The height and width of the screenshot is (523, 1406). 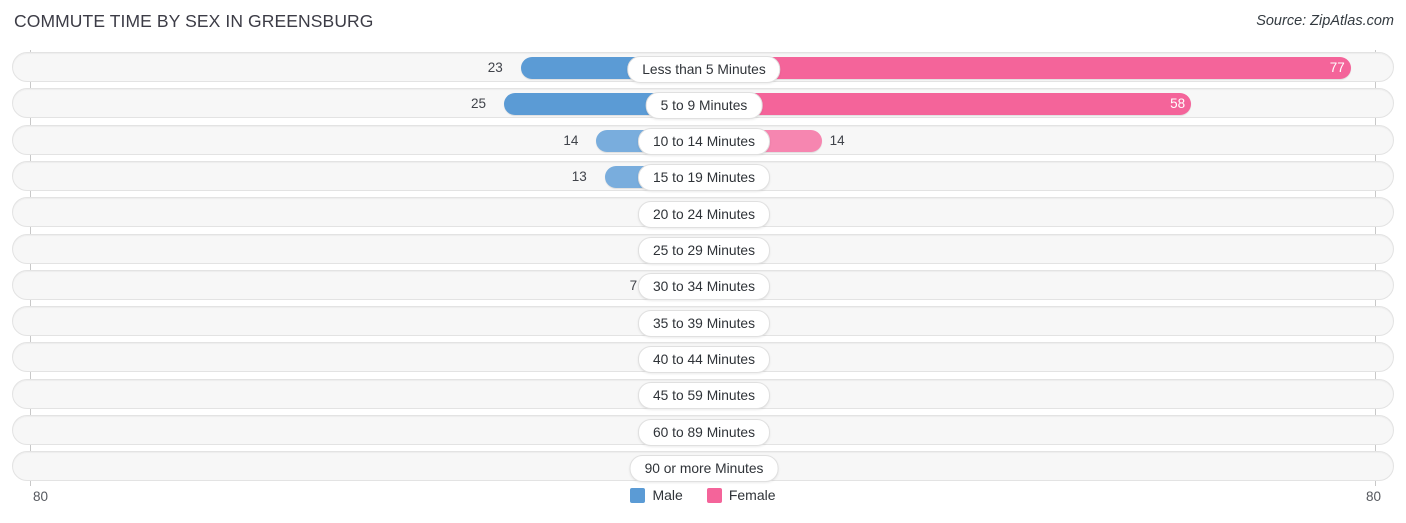 I want to click on category-label: 20 to 24 Minutes, so click(x=704, y=214).